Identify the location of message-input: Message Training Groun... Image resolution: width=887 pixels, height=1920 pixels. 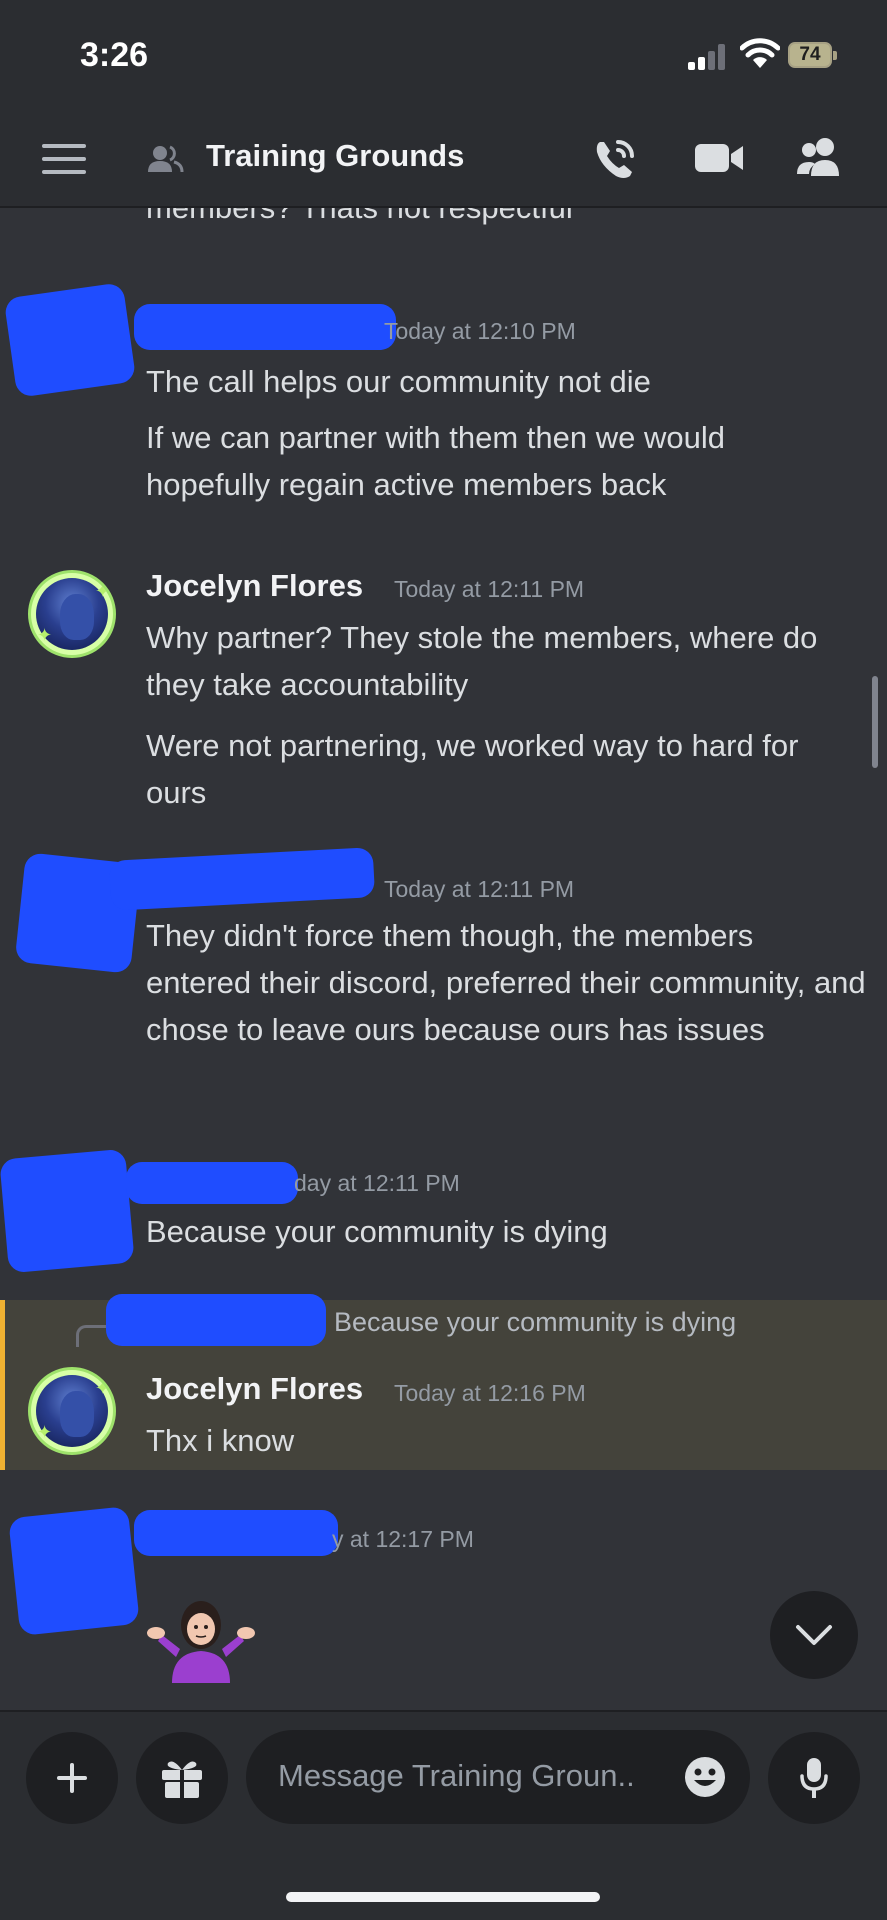
(498, 1777).